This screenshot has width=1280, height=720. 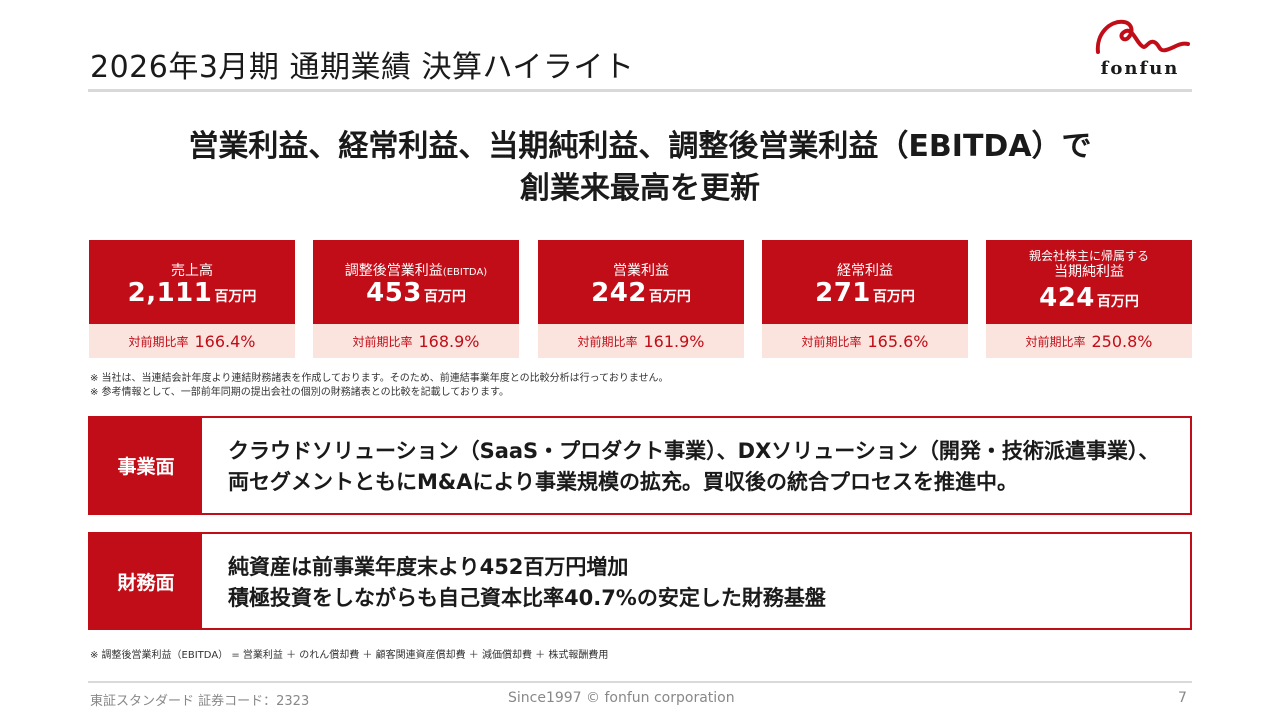 What do you see at coordinates (449, 341) in the screenshot?
I see `compare-value: 168.9%` at bounding box center [449, 341].